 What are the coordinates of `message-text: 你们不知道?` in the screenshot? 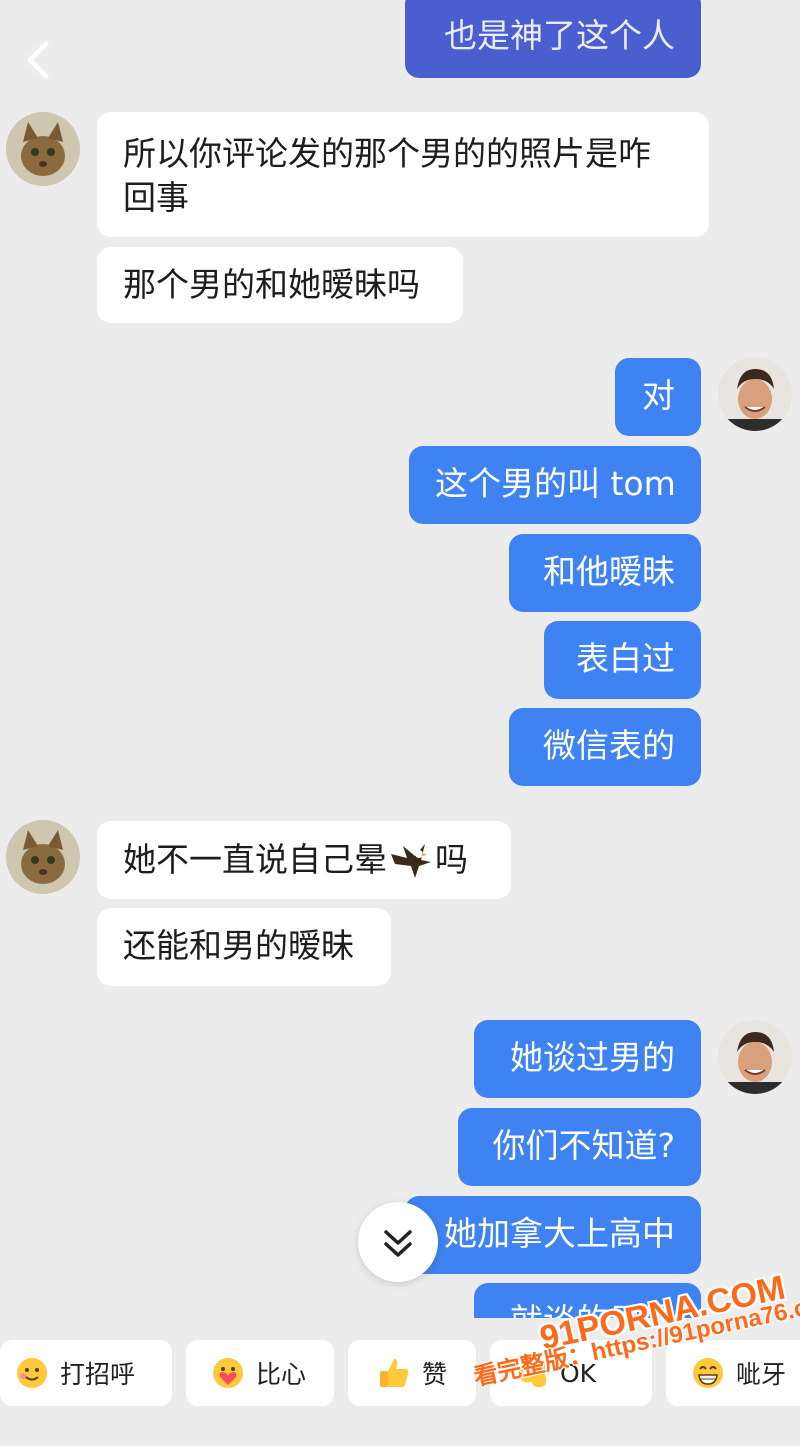 It's located at (583, 1145).